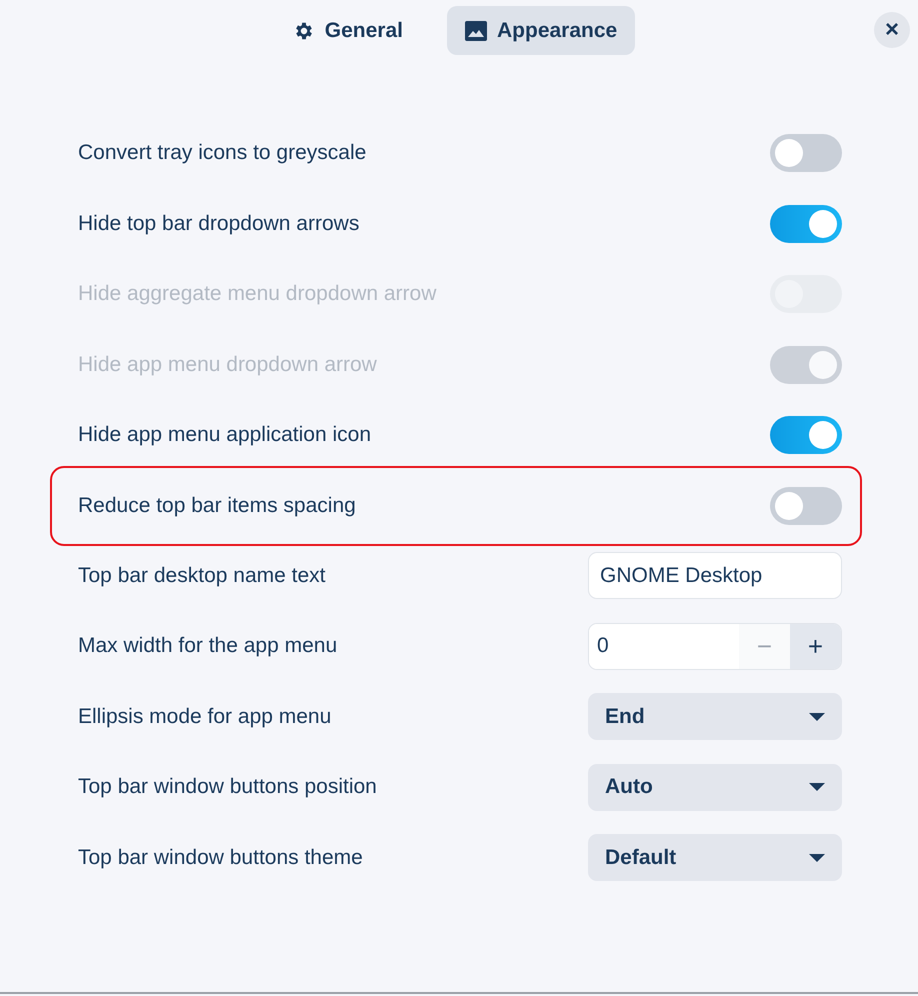 This screenshot has width=918, height=996. I want to click on setting-label: Hide aggregate menu dropdown arrow, so click(257, 294).